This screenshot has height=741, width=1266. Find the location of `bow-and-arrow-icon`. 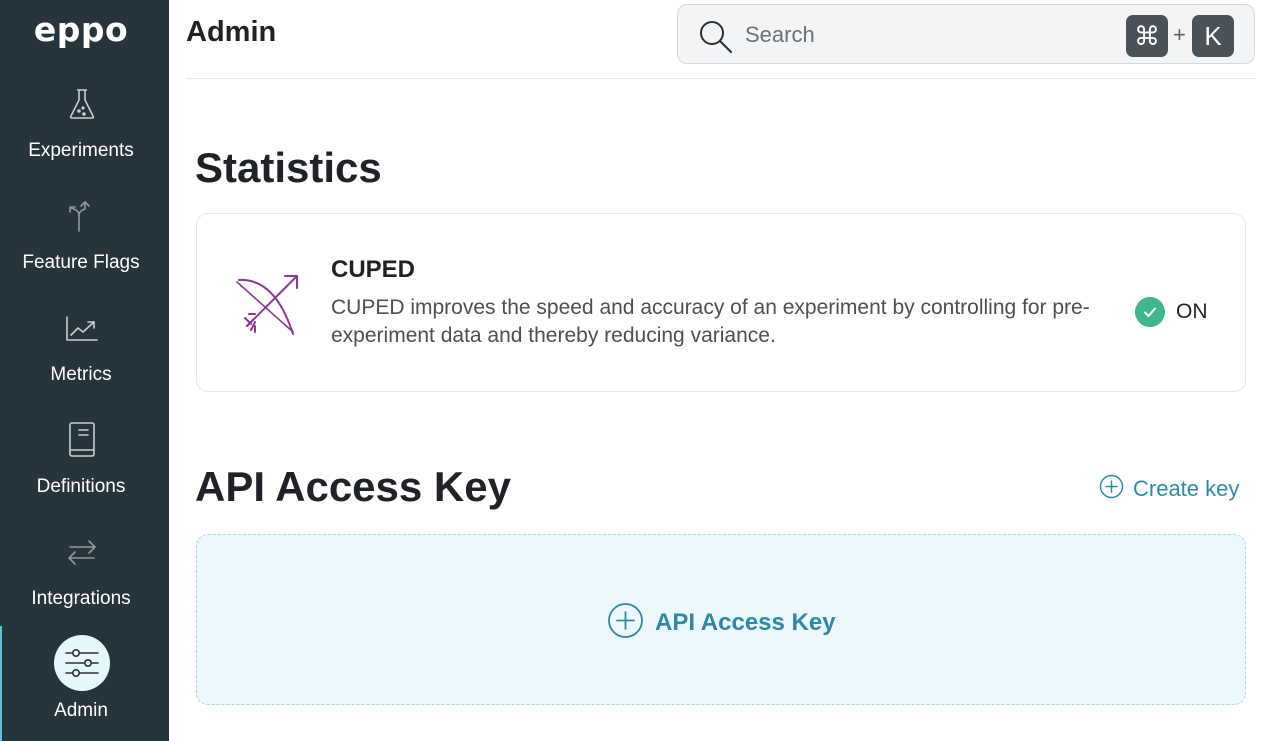

bow-and-arrow-icon is located at coordinates (269, 306).